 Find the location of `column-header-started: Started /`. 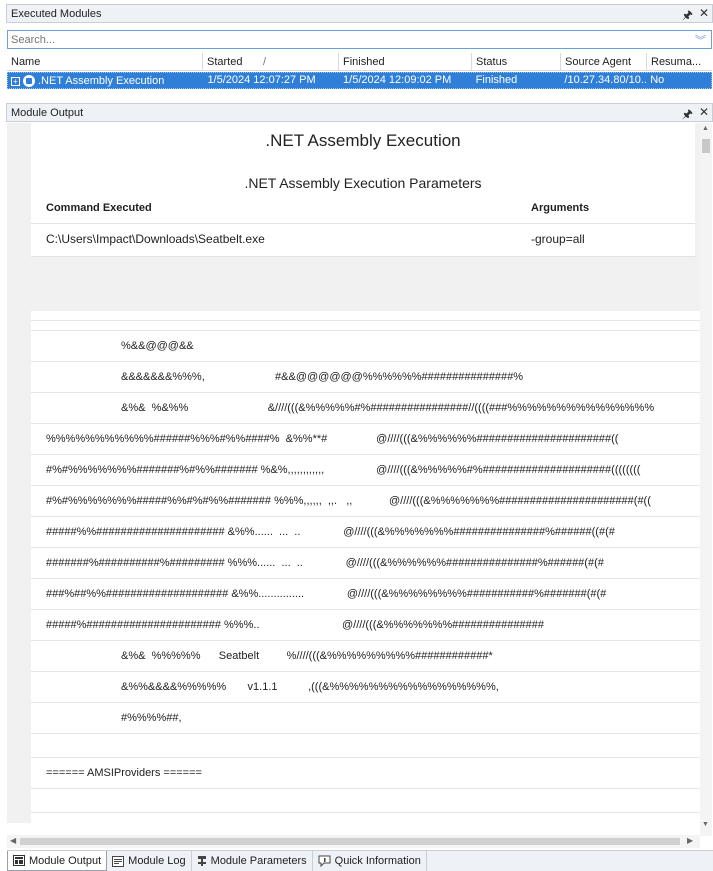

column-header-started: Started / is located at coordinates (271, 62).